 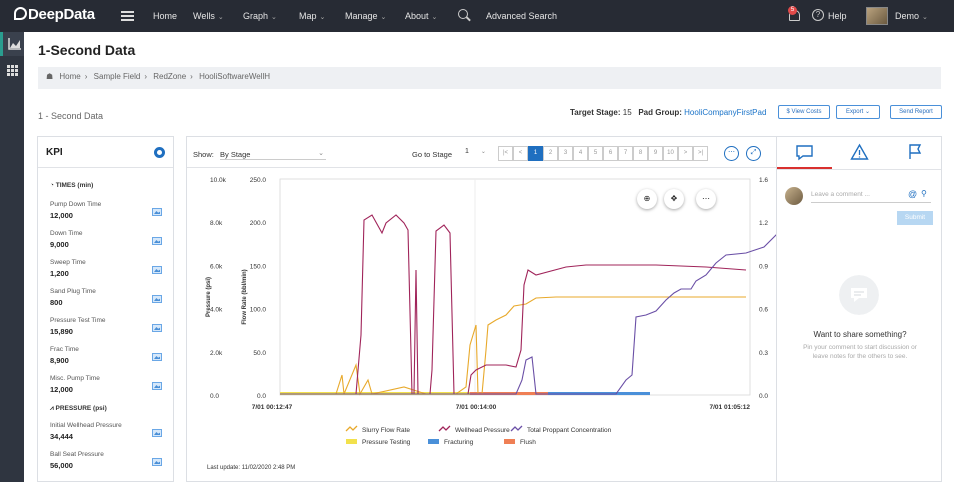 I want to click on page-button: 8, so click(x=640, y=153).